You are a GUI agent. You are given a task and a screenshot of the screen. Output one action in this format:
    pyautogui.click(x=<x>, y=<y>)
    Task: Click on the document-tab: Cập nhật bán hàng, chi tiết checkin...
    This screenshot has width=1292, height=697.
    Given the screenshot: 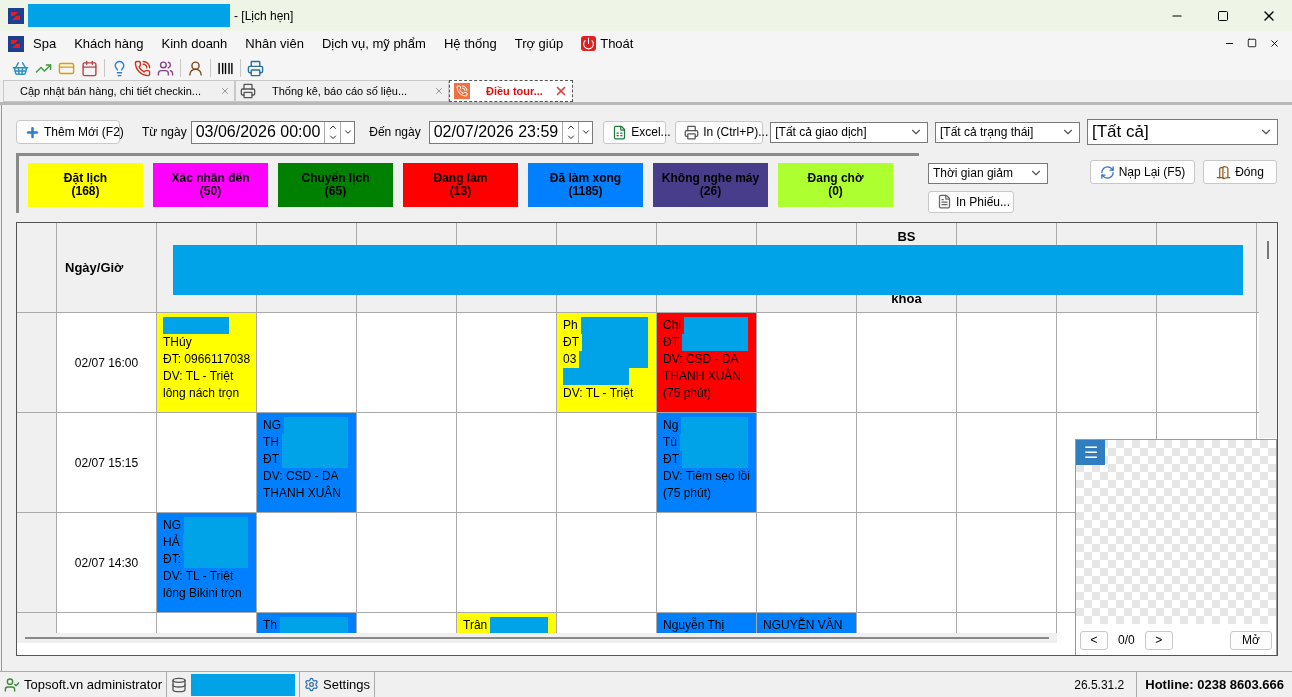 What is the action you would take?
    pyautogui.click(x=119, y=91)
    